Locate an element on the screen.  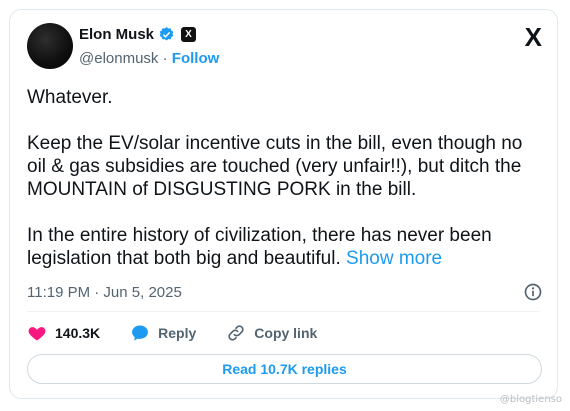
reply-button: Reply is located at coordinates (163, 333).